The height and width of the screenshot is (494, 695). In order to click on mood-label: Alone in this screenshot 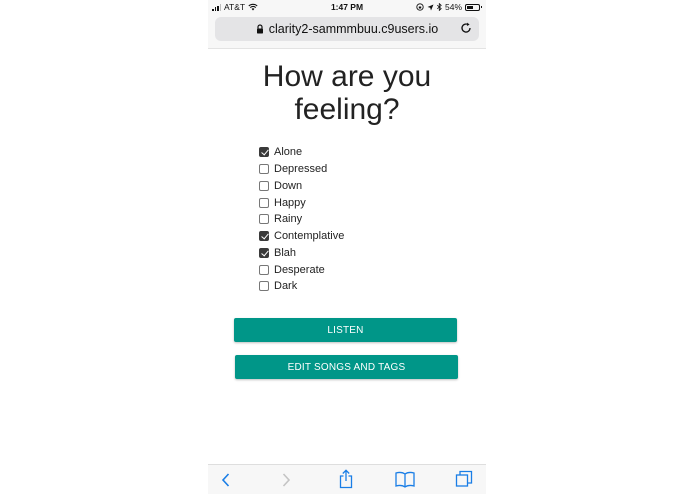, I will do `click(288, 152)`.